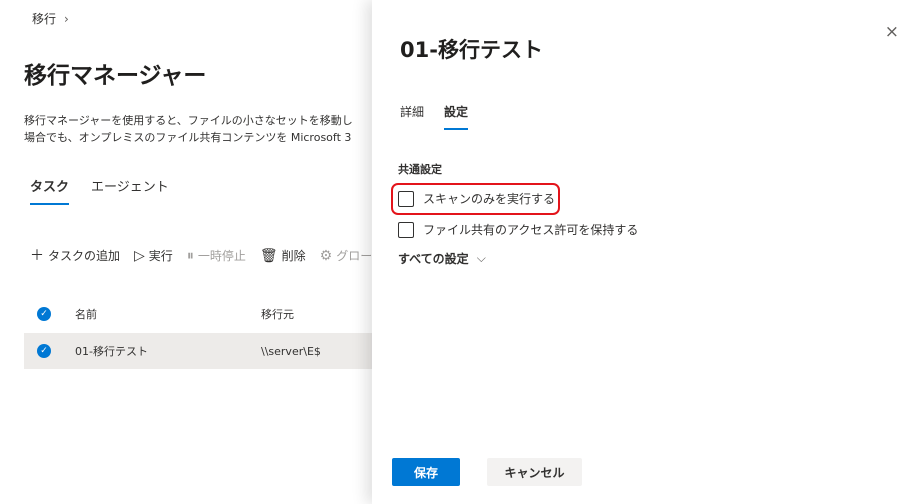  I want to click on global-settings-button: ⚙ グロー, so click(346, 255).